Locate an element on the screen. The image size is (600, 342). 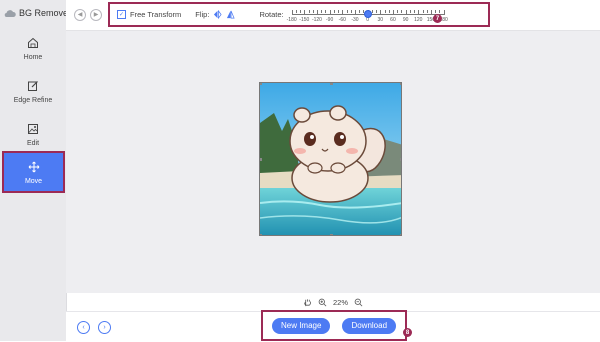
edge-refine-icon is located at coordinates (33, 86).